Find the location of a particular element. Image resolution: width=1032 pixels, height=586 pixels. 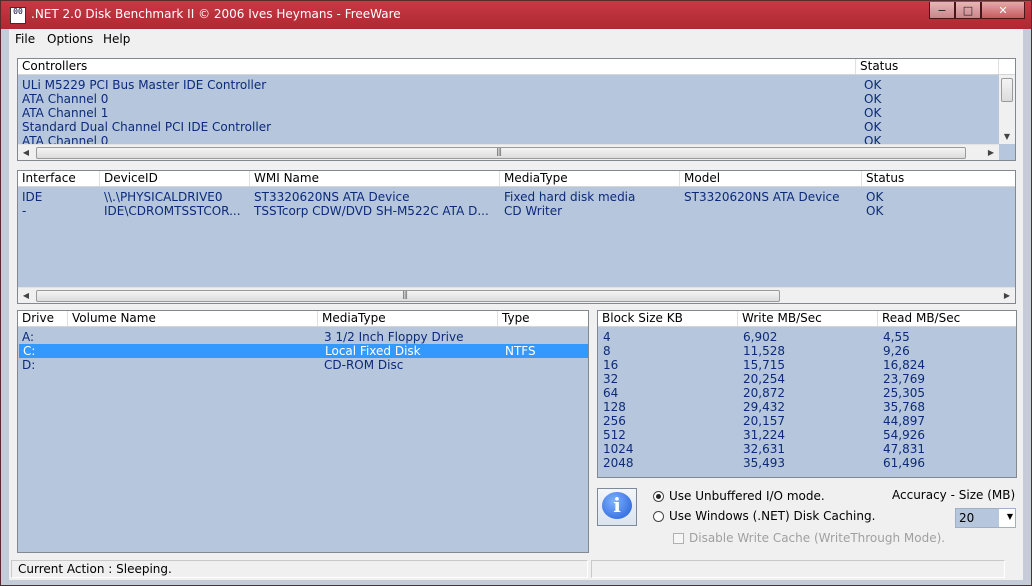

controllers-cell: Standard Dual Channel PCI IDE Controller is located at coordinates (147, 127).